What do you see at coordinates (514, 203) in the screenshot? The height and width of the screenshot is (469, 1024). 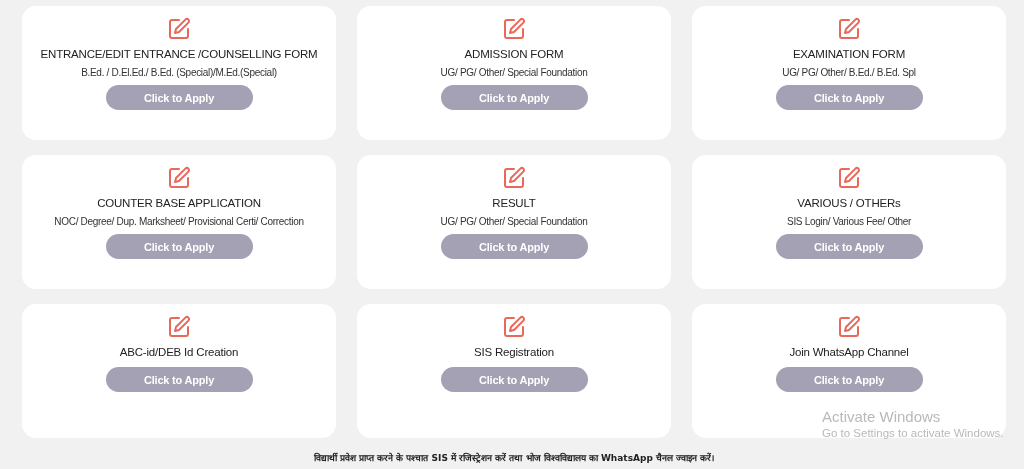 I see `card-title: RESULT` at bounding box center [514, 203].